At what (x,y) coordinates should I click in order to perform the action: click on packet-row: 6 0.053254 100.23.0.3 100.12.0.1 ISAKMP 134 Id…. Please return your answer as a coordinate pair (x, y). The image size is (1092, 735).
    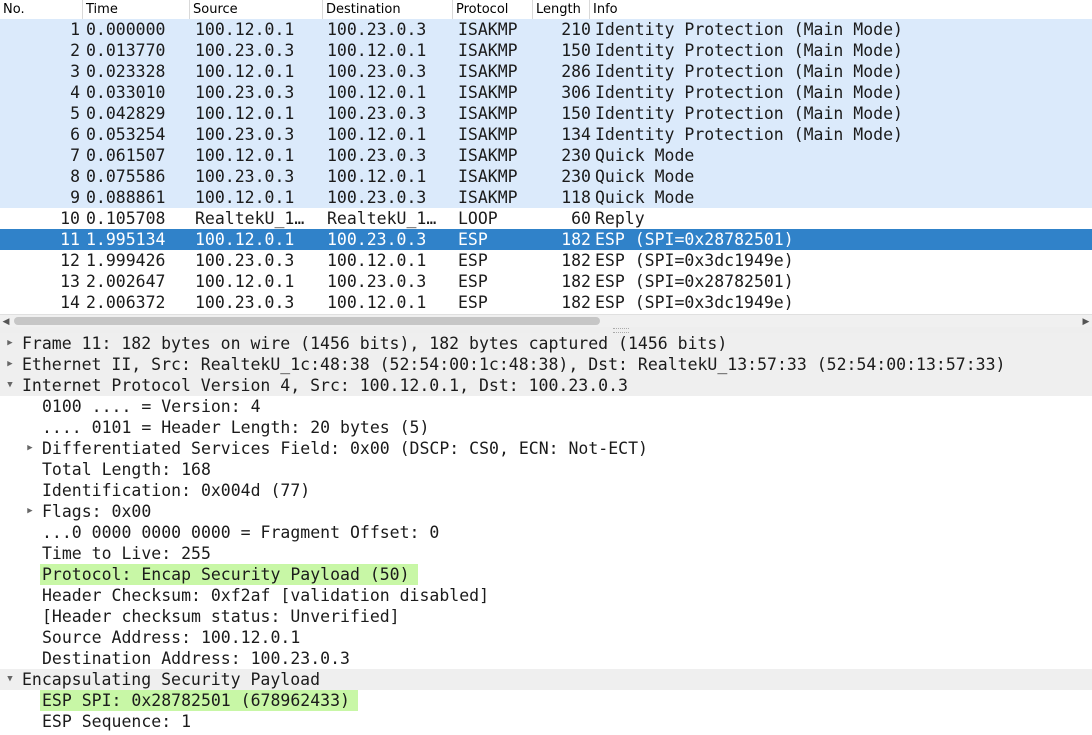
    Looking at the image, I should click on (546, 134).